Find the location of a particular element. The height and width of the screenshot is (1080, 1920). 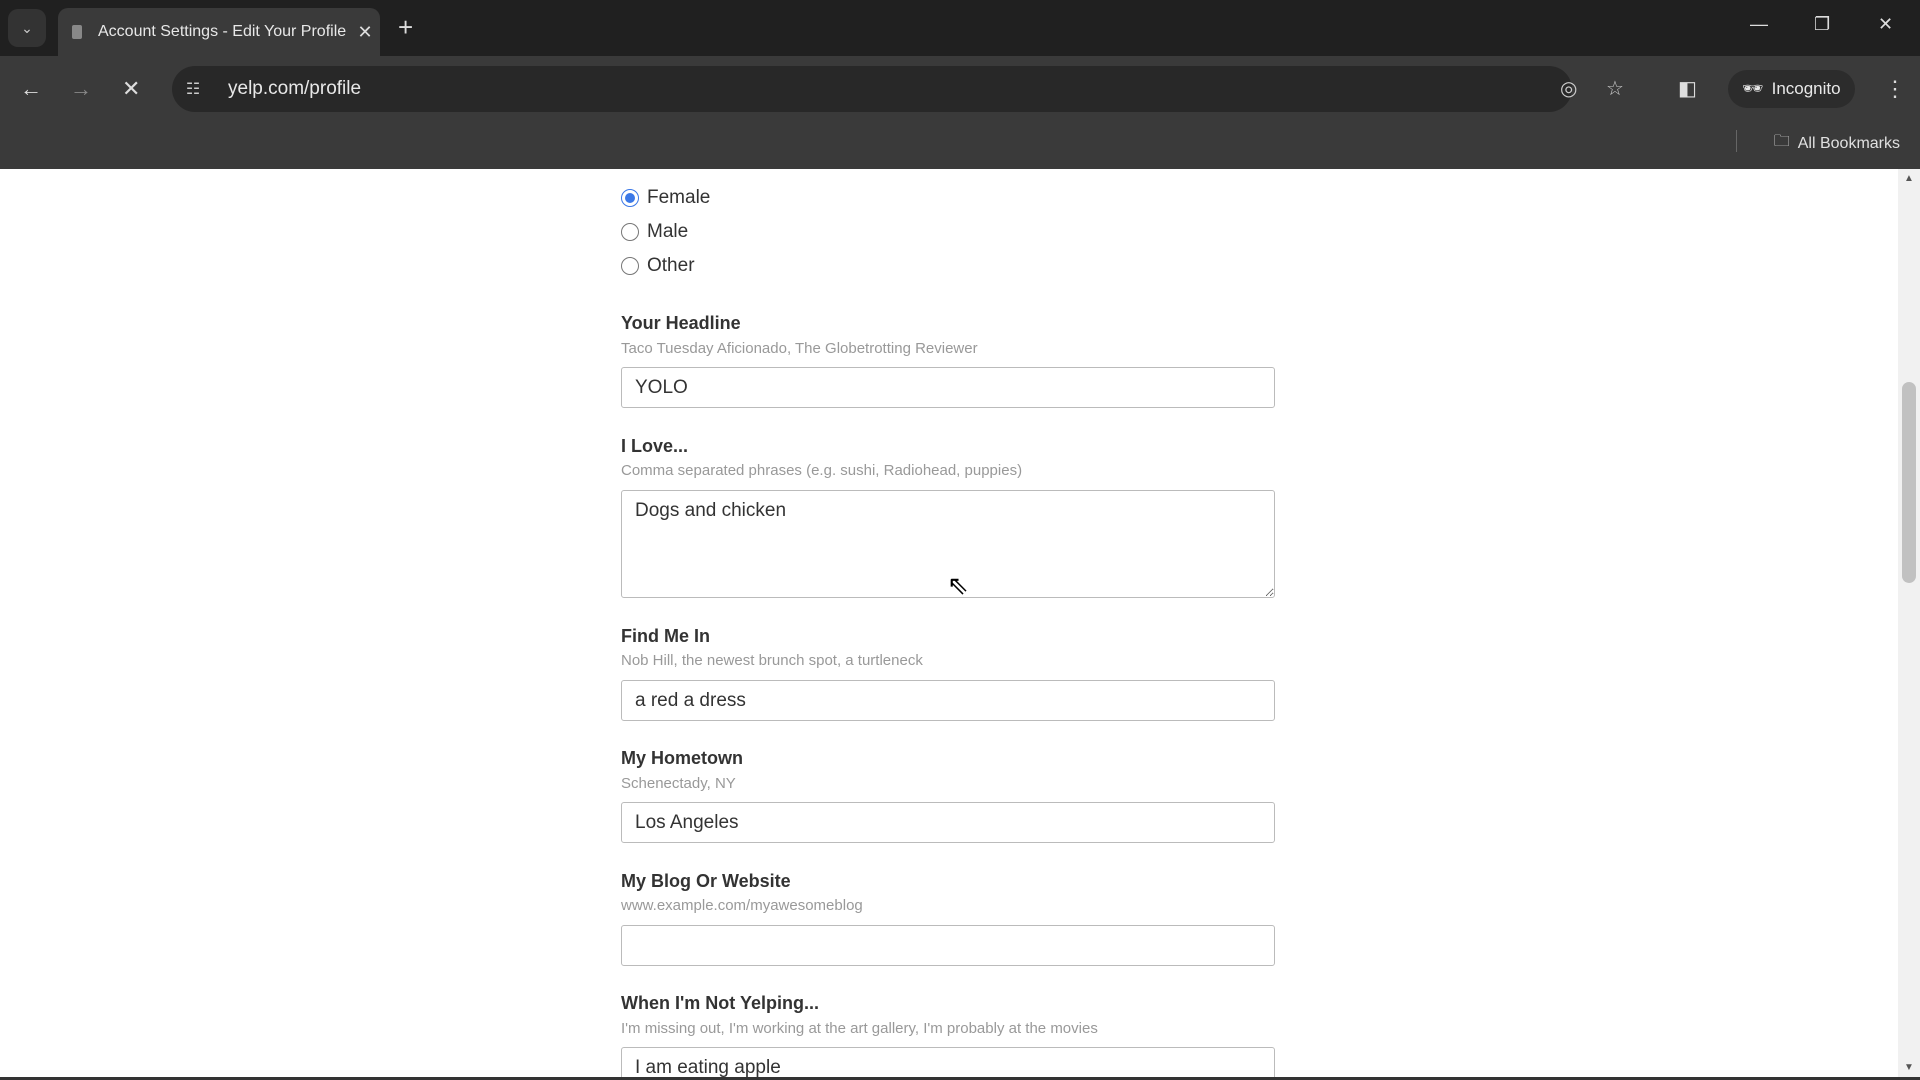

tab-account-settings: Account Settings - Edit Your Profile ✕ is located at coordinates (219, 32).